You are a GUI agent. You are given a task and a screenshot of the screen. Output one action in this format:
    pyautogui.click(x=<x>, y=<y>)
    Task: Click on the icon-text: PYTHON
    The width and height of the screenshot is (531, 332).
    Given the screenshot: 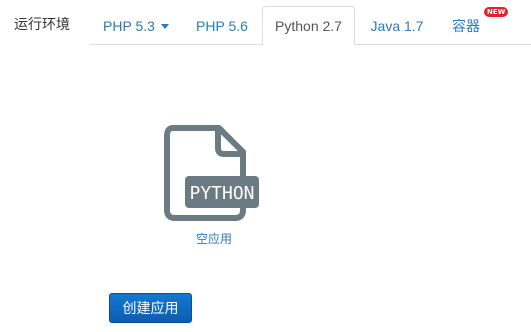 What is the action you would take?
    pyautogui.click(x=221, y=193)
    